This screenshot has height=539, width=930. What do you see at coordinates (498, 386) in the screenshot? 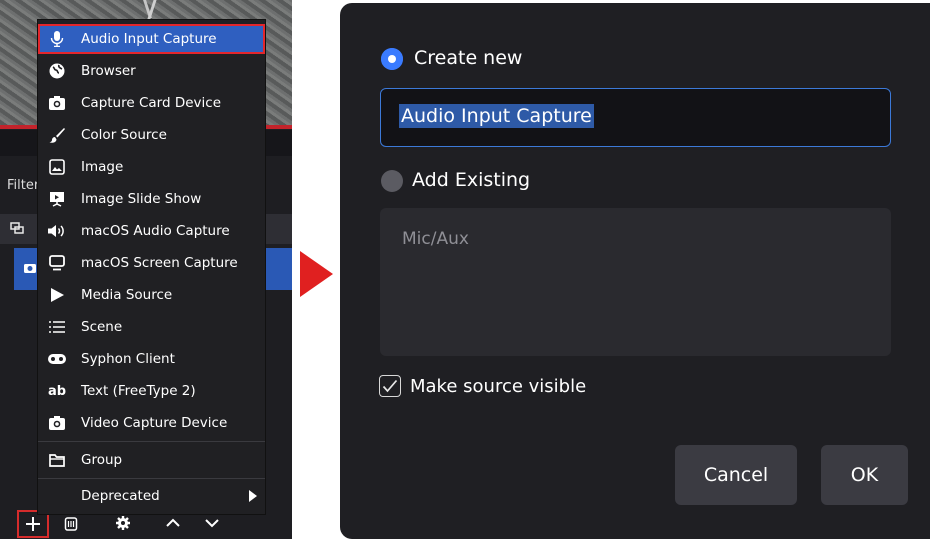
I see `make-source-visible-label: Make source visible` at bounding box center [498, 386].